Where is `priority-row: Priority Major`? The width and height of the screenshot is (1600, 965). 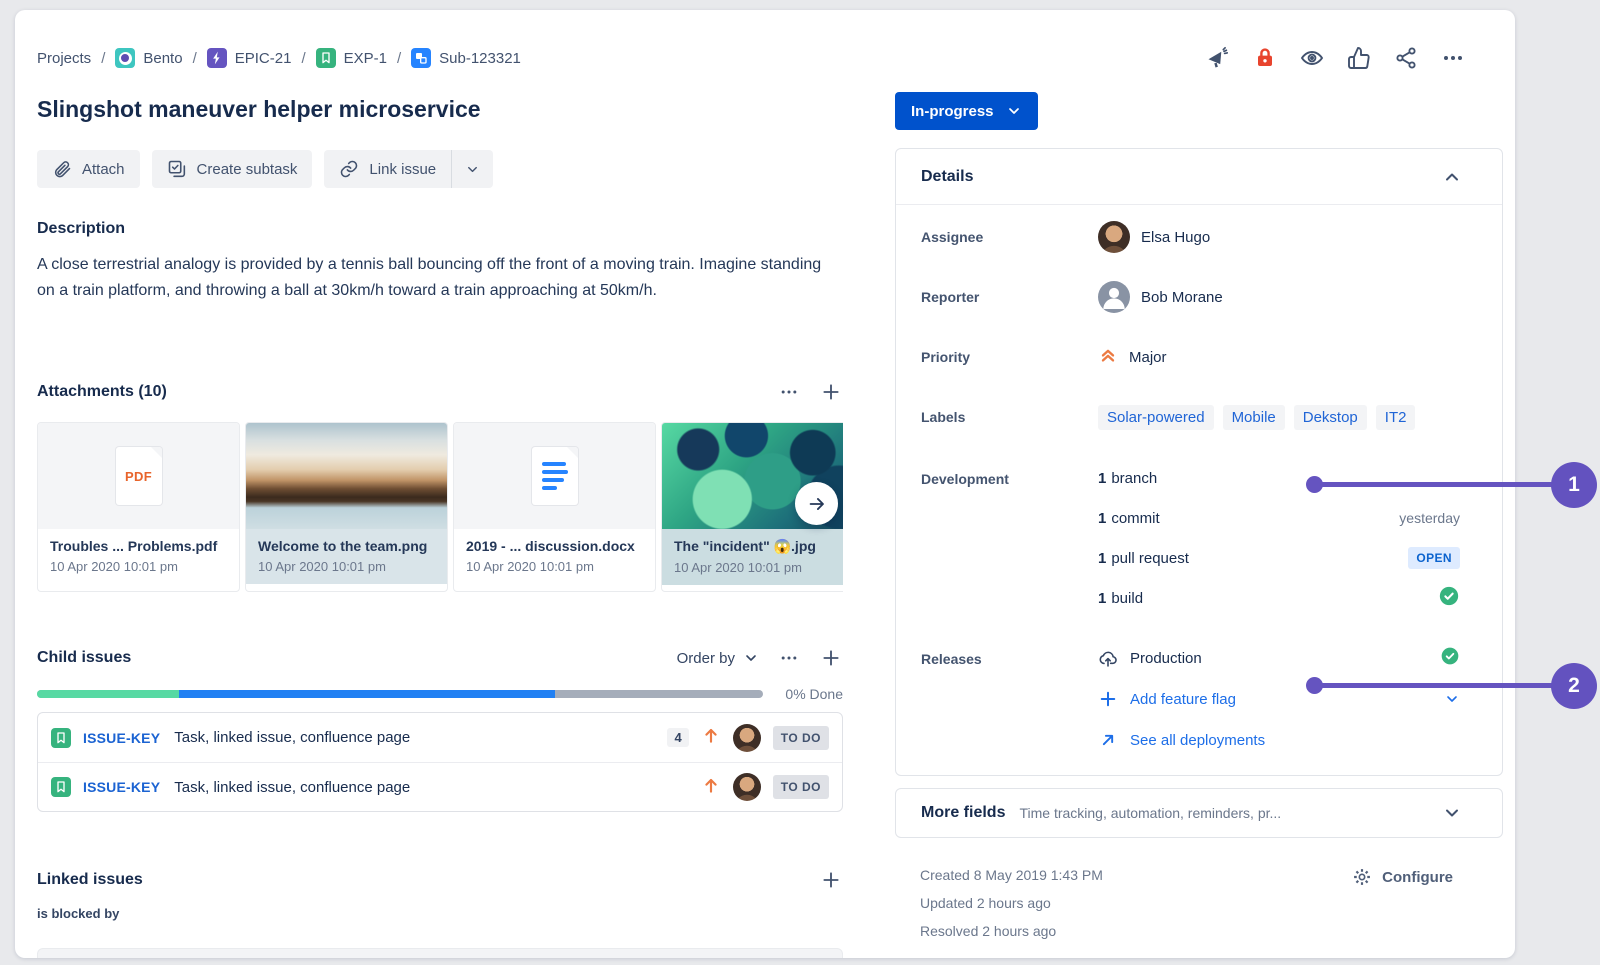
priority-row: Priority Major is located at coordinates (1190, 357).